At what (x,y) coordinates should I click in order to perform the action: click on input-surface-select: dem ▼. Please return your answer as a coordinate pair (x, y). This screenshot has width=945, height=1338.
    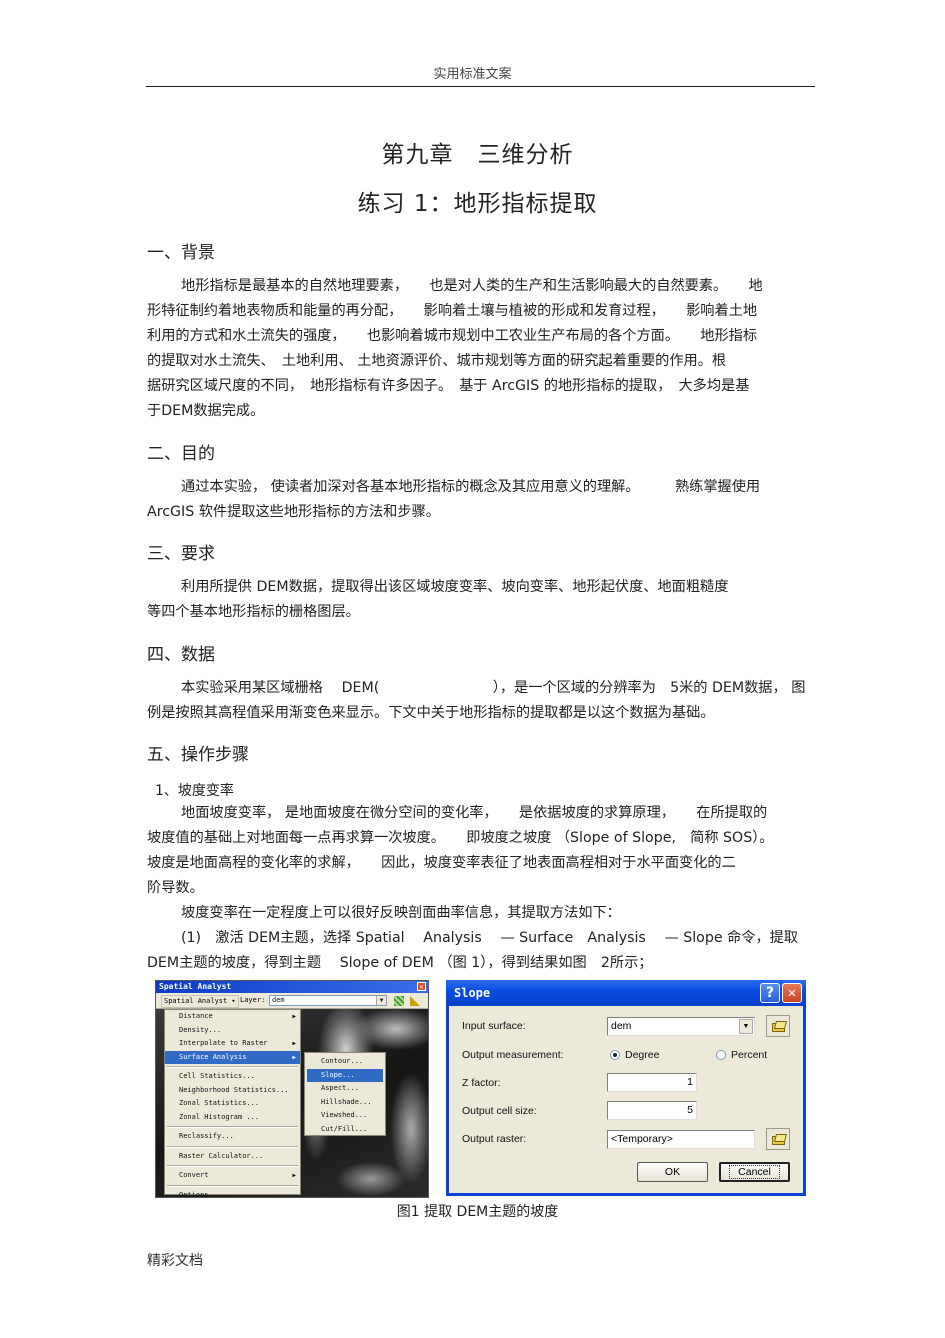
    Looking at the image, I should click on (681, 1026).